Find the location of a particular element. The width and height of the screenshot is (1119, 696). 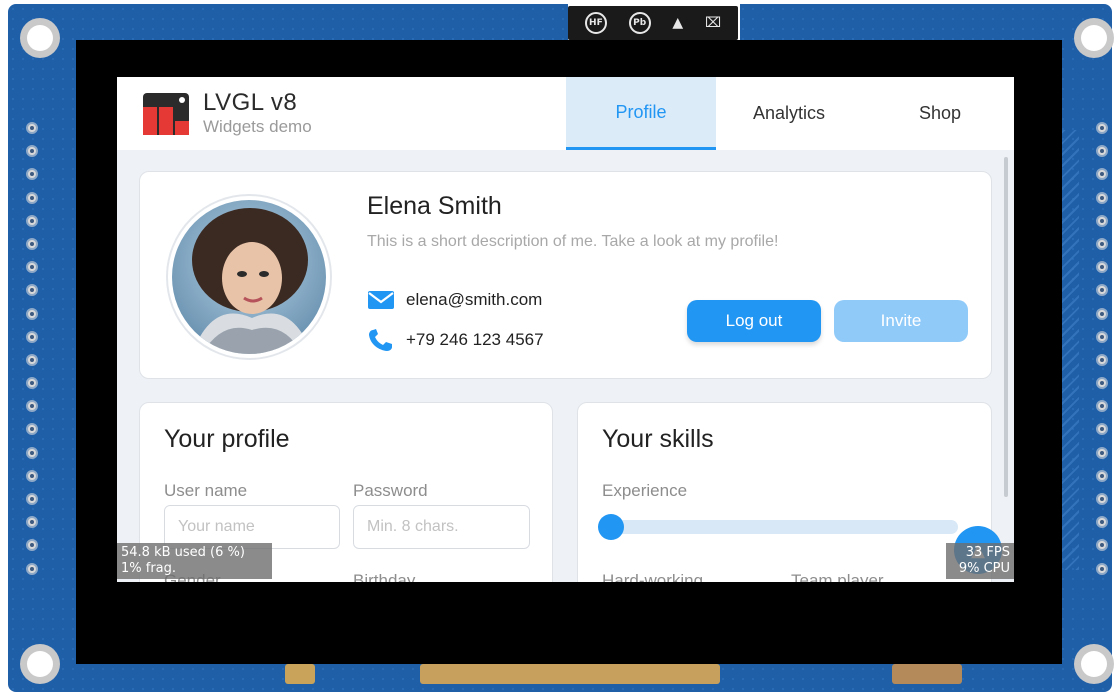

email-row: elena@smith.com is located at coordinates (454, 300).